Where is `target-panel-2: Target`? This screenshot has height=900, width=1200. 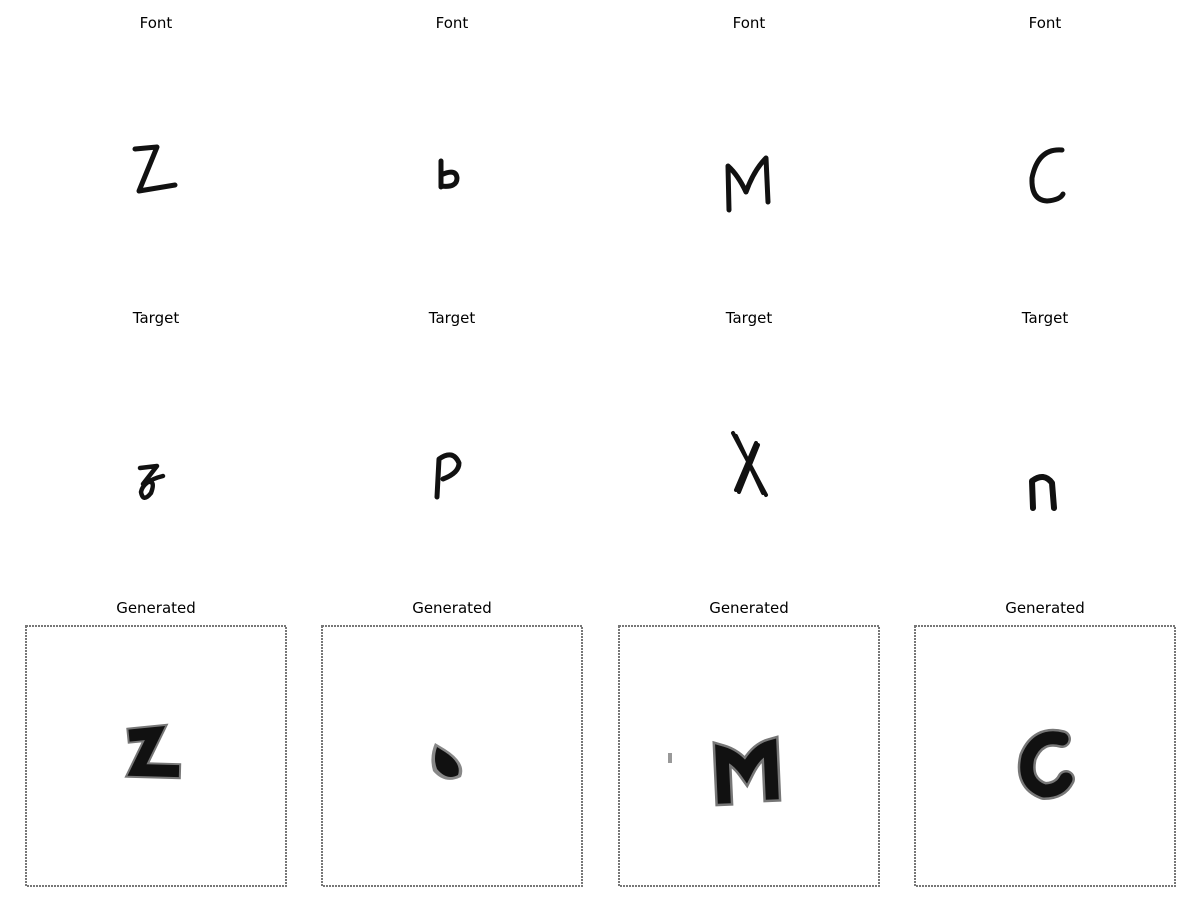
target-panel-2: Target is located at coordinates (452, 453).